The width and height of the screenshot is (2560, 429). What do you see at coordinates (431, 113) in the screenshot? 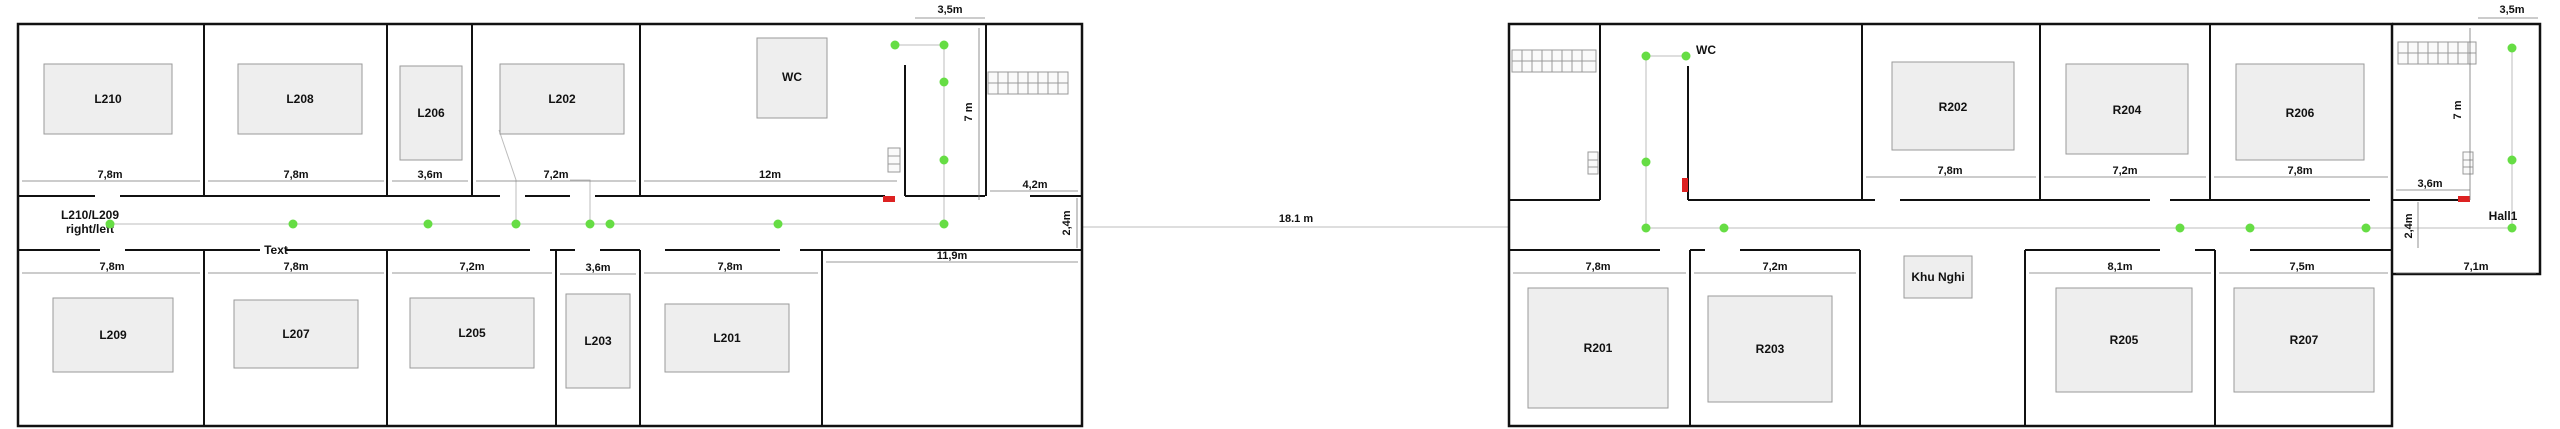
I see `room-label-l206: L206` at bounding box center [431, 113].